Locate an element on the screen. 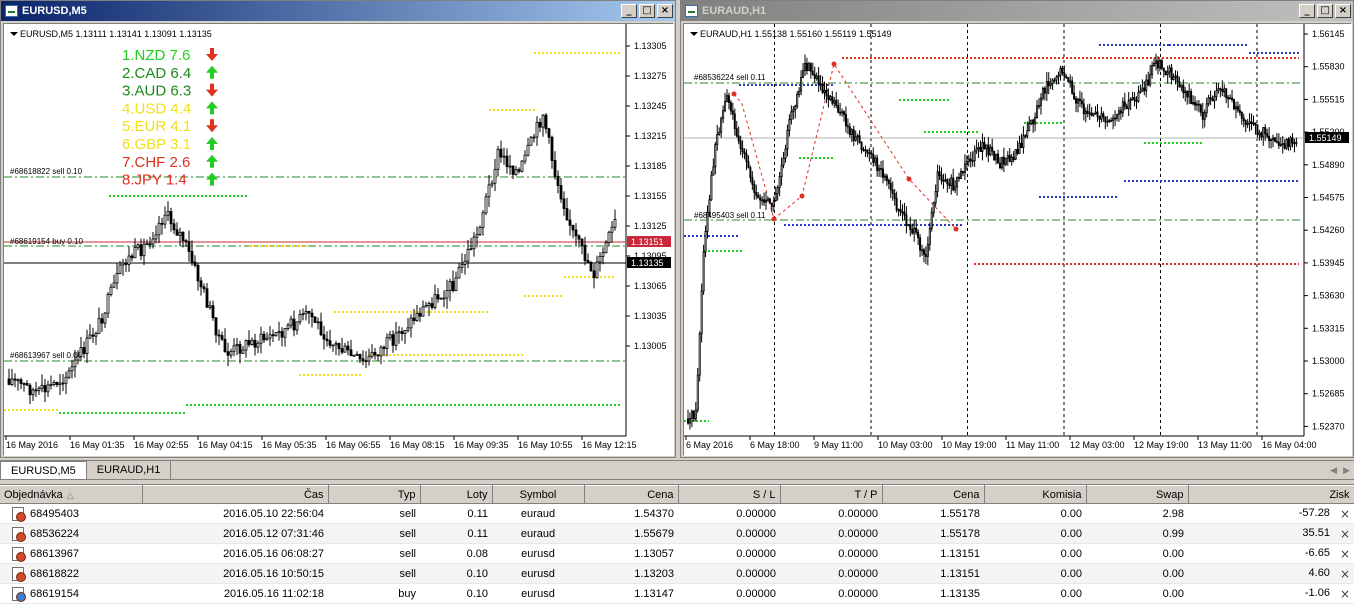 The image size is (1354, 605). col-header-tp: T / P is located at coordinates (831, 494).